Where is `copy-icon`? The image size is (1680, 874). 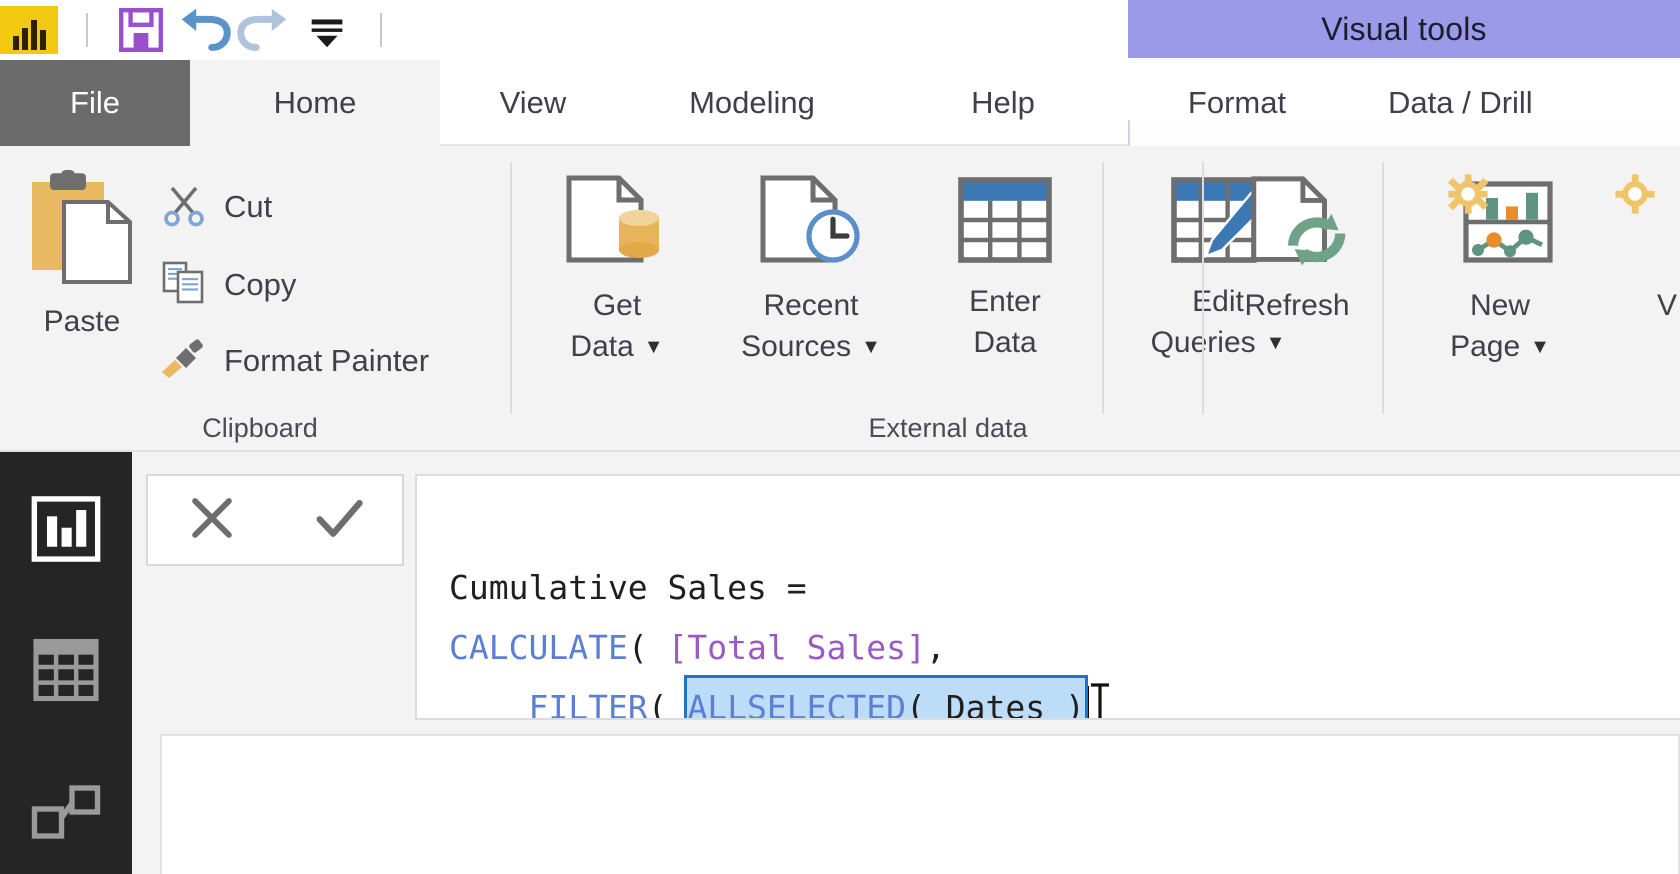
copy-icon is located at coordinates (184, 284).